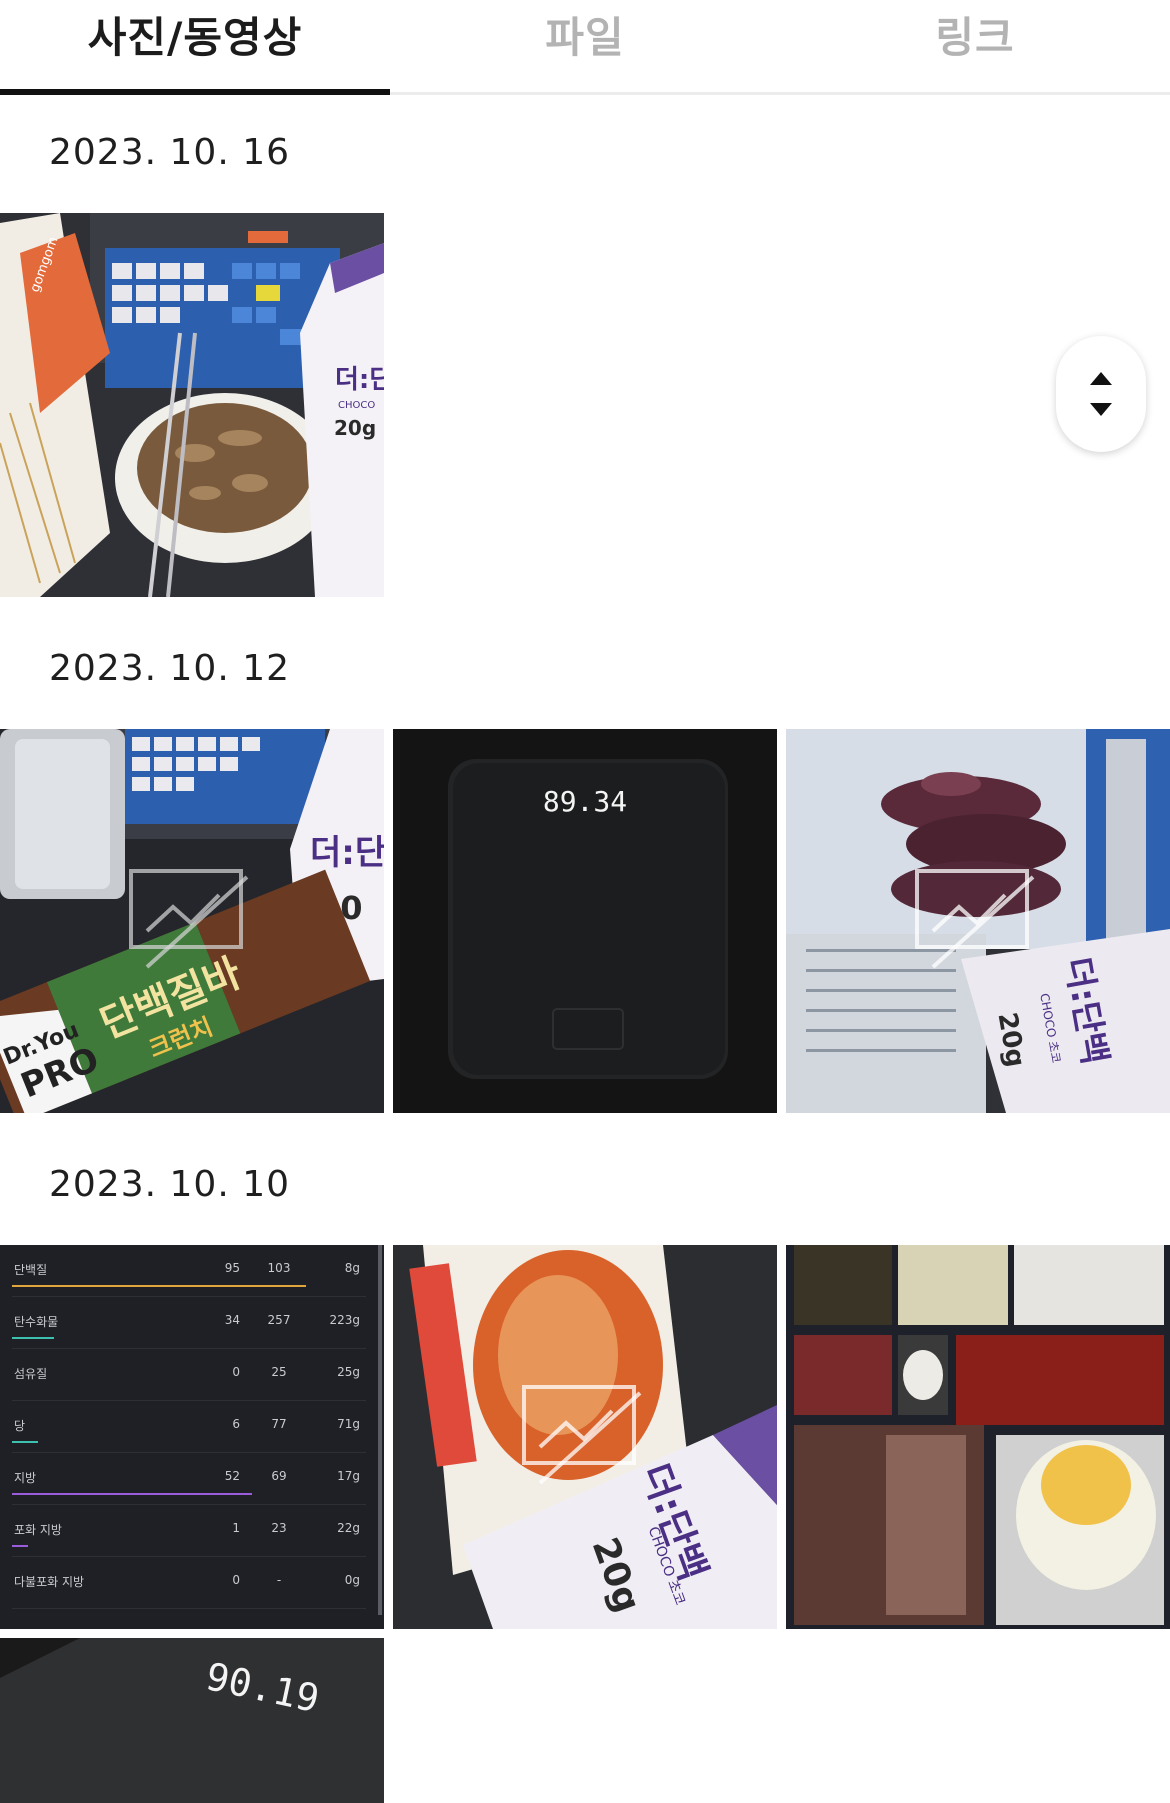  Describe the element at coordinates (187, 1583) in the screenshot. I see `nutrition-row: 다불포화 지방 0-0g` at that location.